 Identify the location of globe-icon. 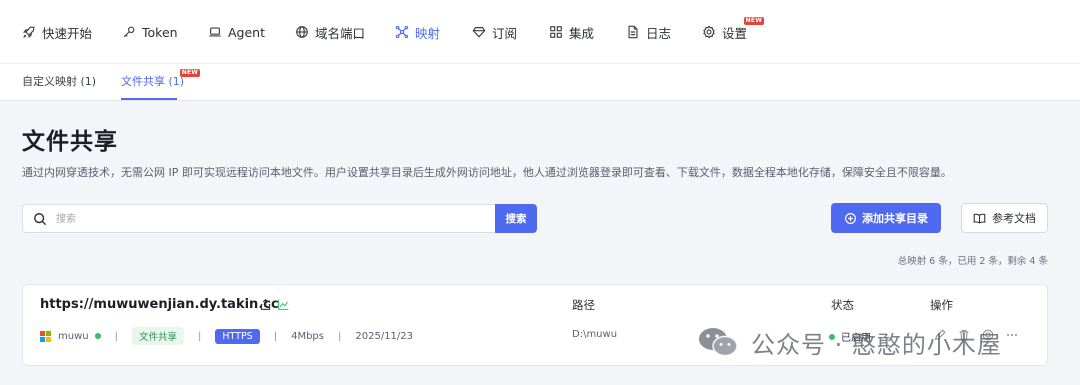
(302, 32).